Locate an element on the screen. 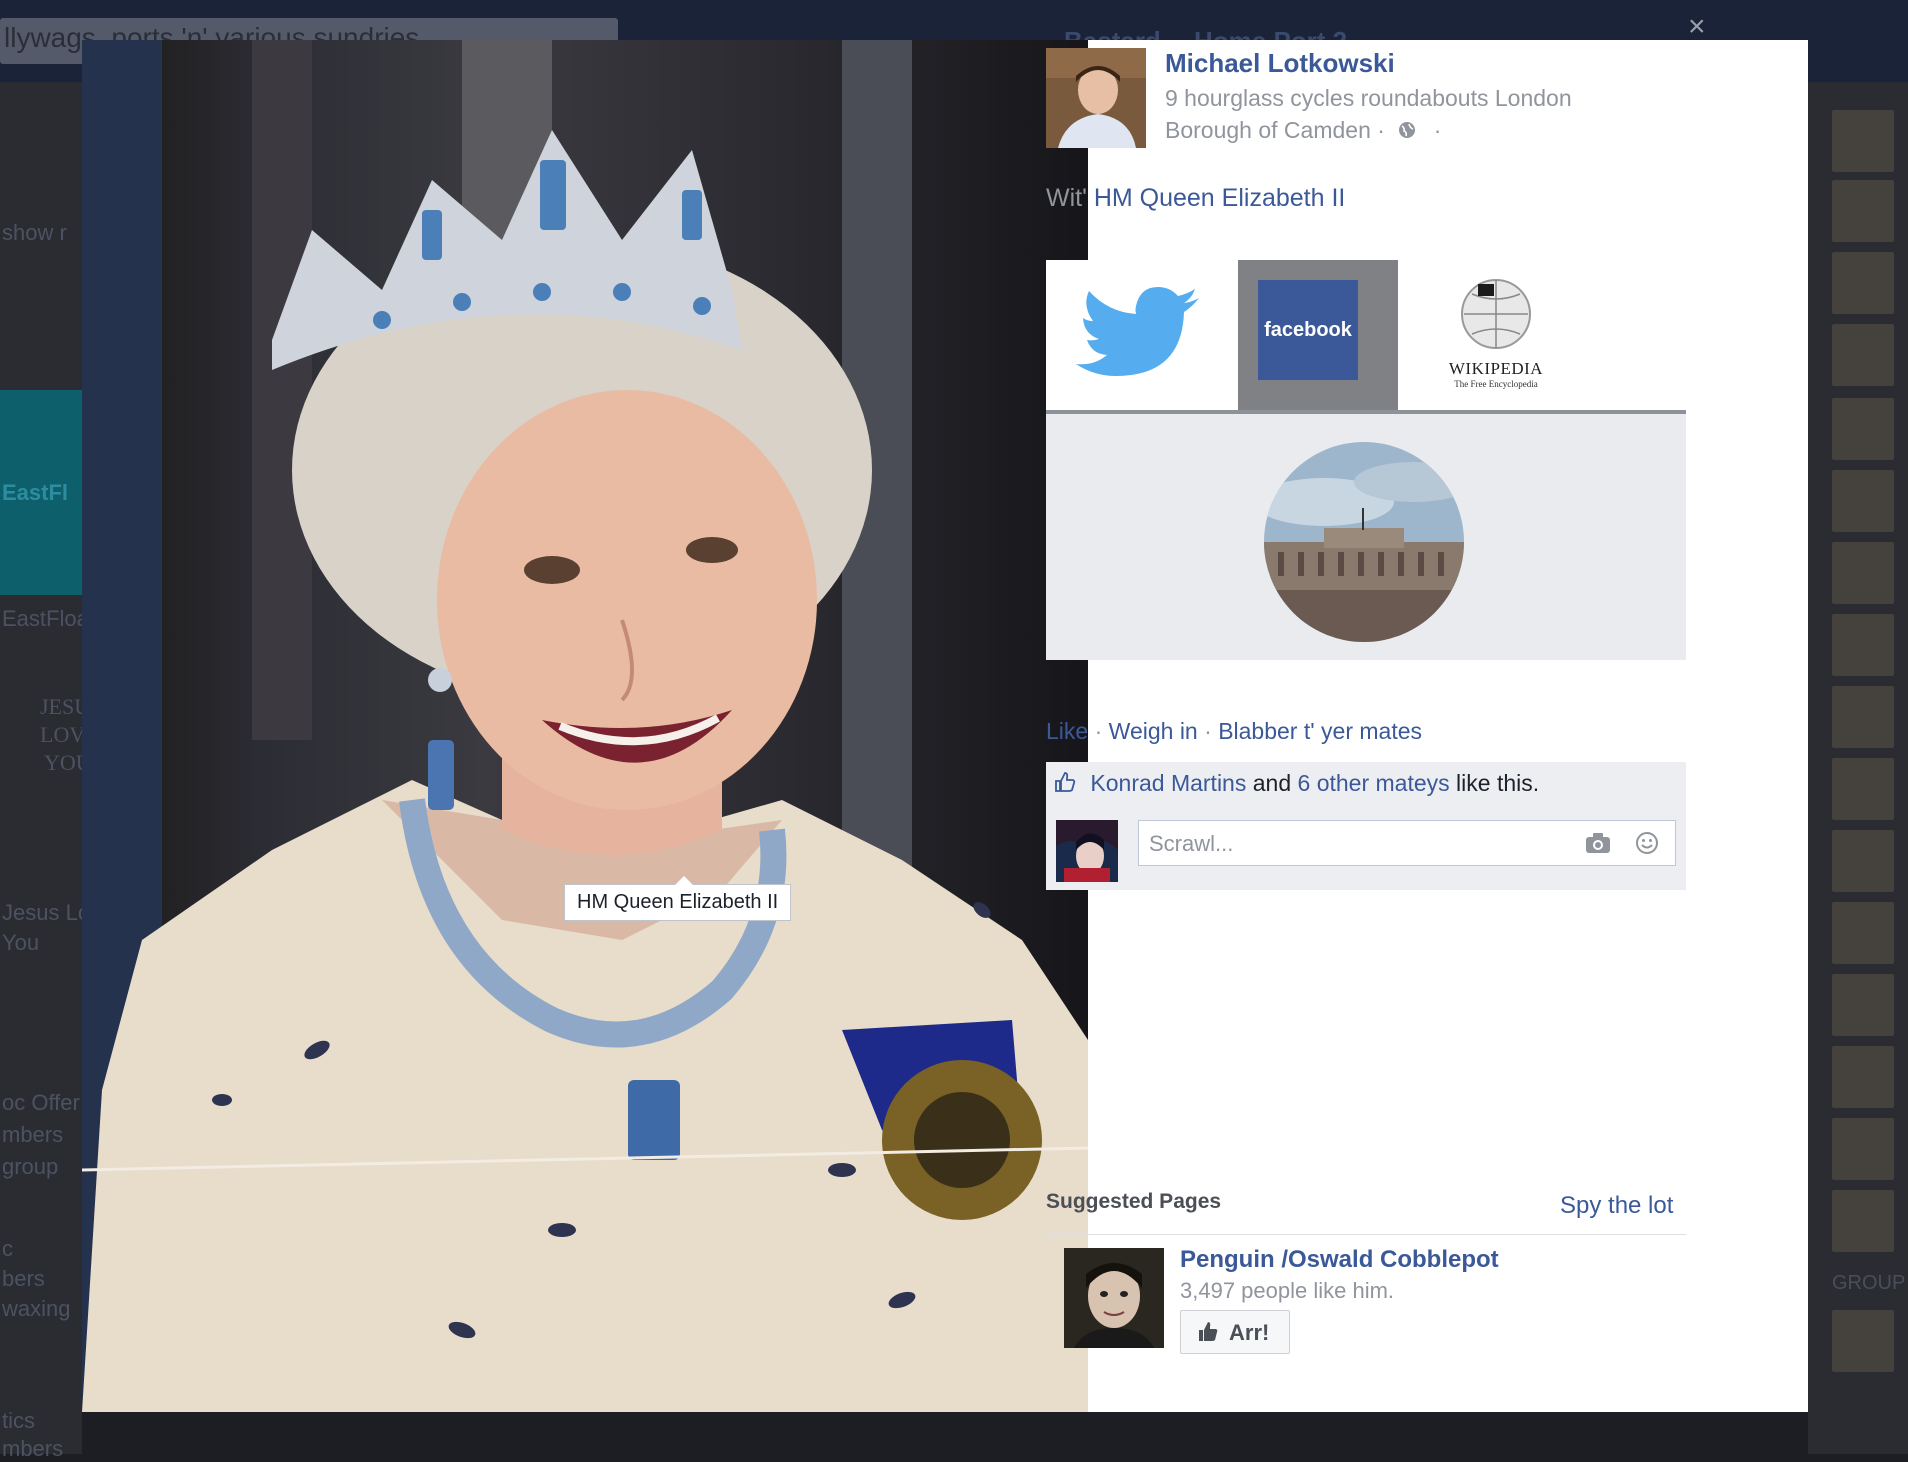  like-page-button: Arr! is located at coordinates (1235, 1332).